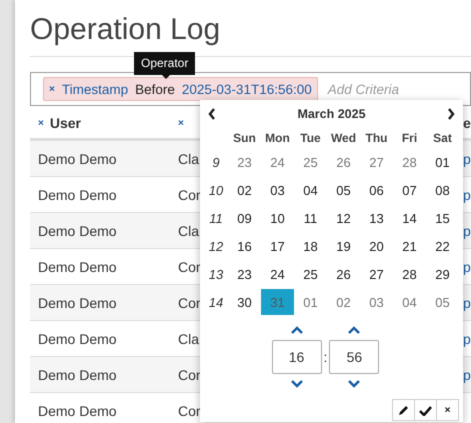  I want to click on weekday-label: Thu, so click(377, 138).